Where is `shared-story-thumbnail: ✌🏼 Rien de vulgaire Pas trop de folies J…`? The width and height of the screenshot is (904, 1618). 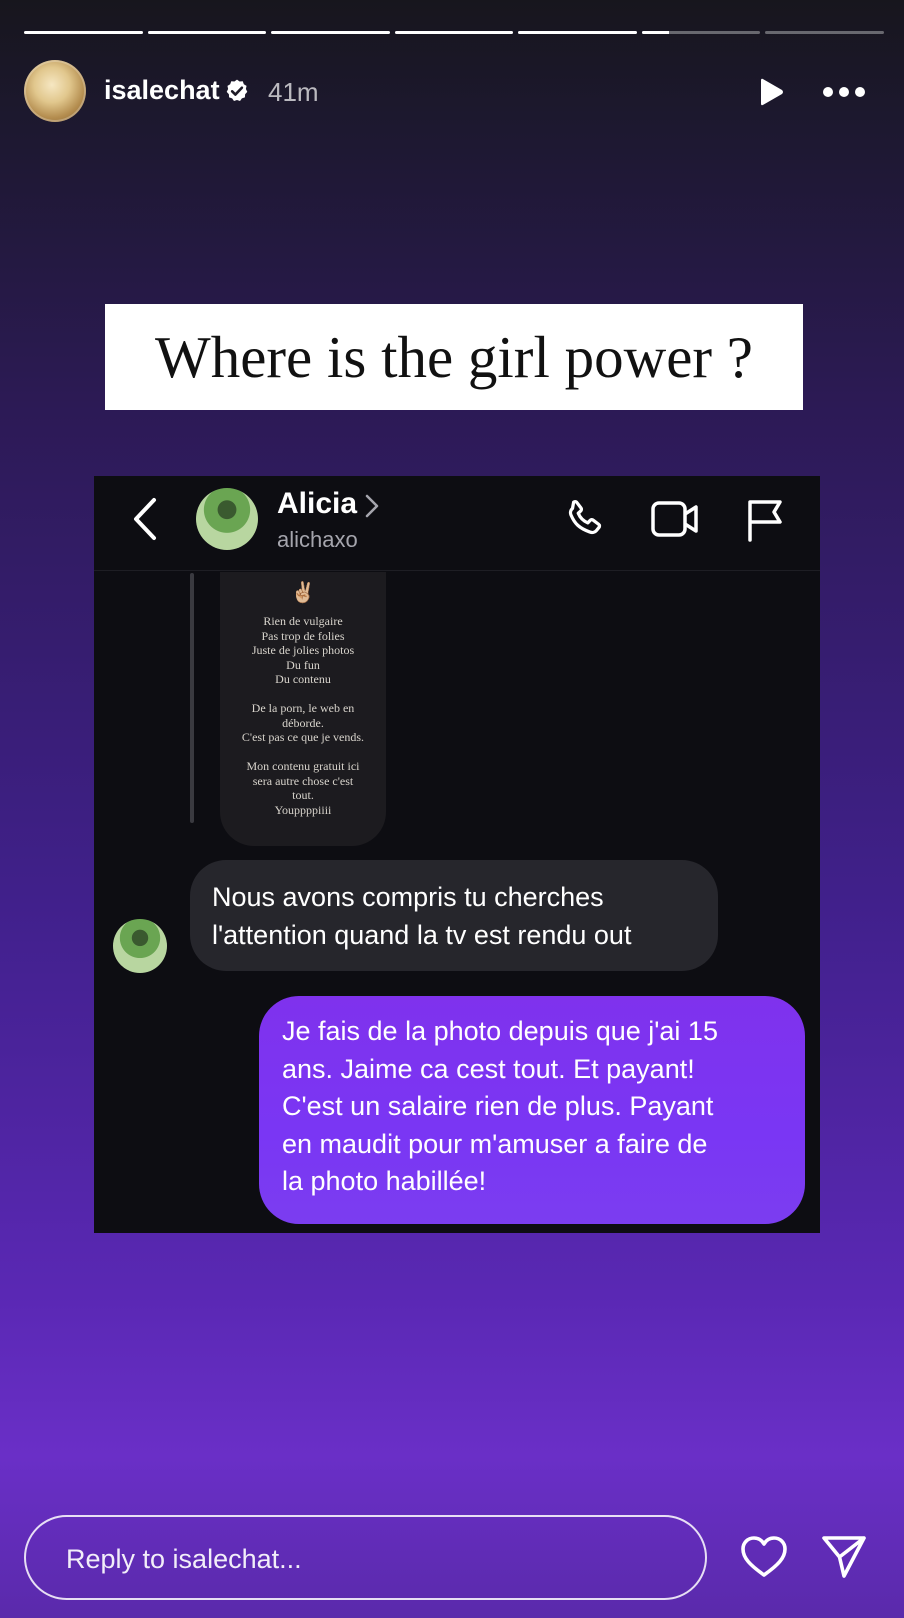 shared-story-thumbnail: ✌🏼 Rien de vulgaire Pas trop de folies J… is located at coordinates (303, 709).